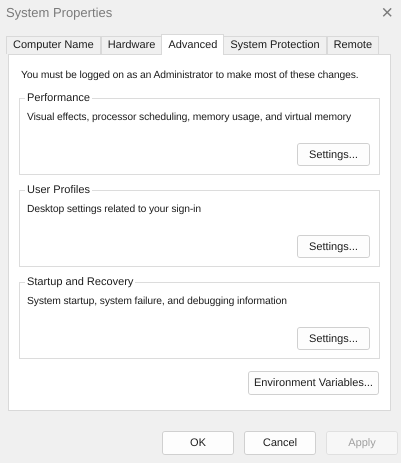  Describe the element at coordinates (192, 44) in the screenshot. I see `tab: Advanced` at that location.